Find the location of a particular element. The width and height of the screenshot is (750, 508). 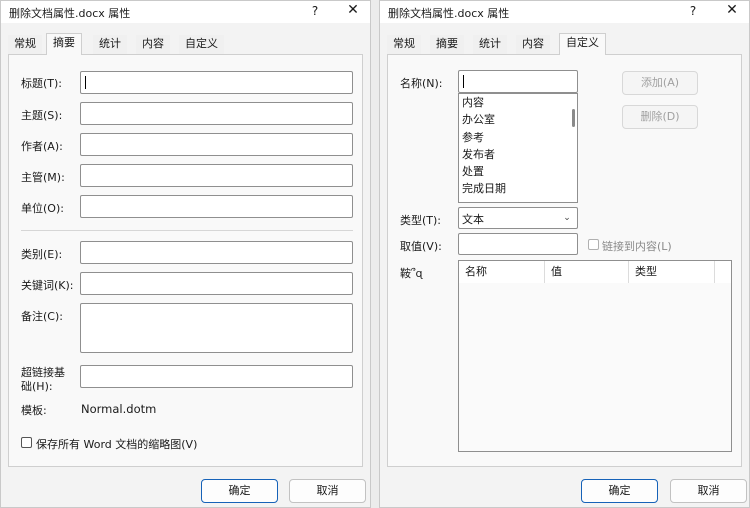

manager-label: 主管(M): is located at coordinates (43, 177).